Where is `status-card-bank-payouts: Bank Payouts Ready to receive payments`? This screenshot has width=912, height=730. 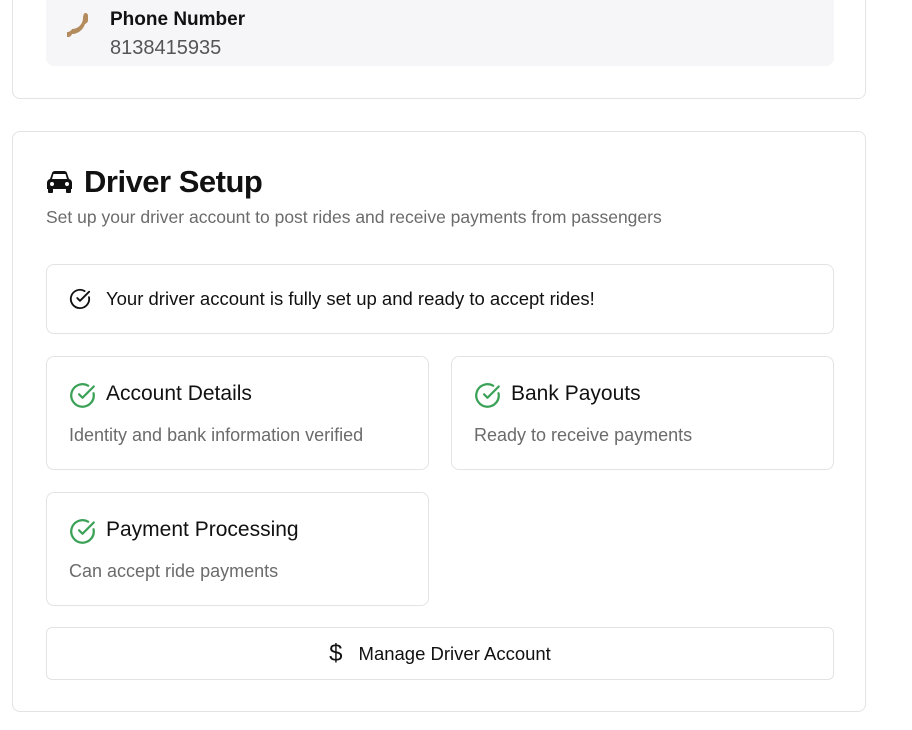 status-card-bank-payouts: Bank Payouts Ready to receive payments is located at coordinates (642, 413).